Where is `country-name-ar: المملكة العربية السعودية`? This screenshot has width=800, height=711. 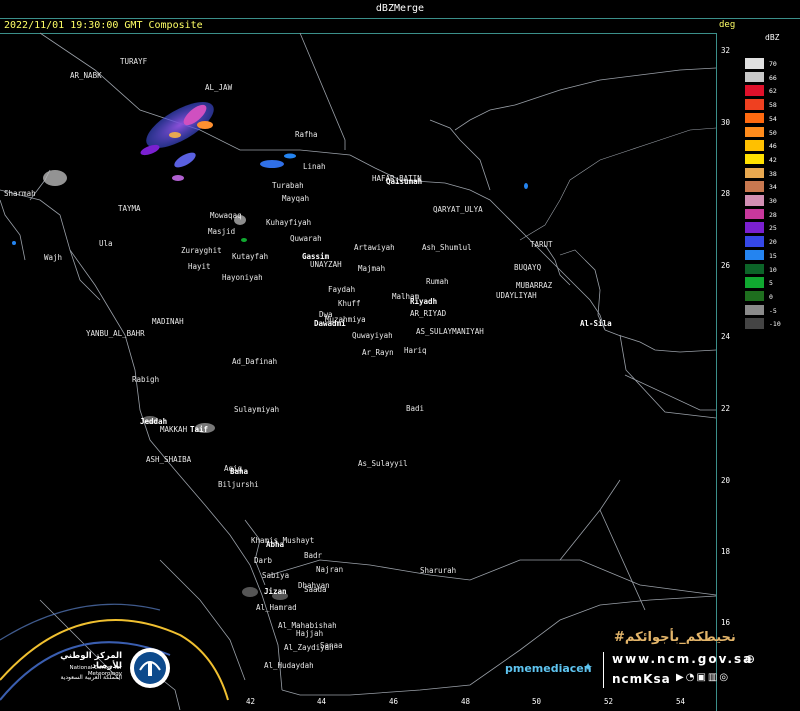 country-name-ar: المملكة العربية السعودية is located at coordinates (91, 677).